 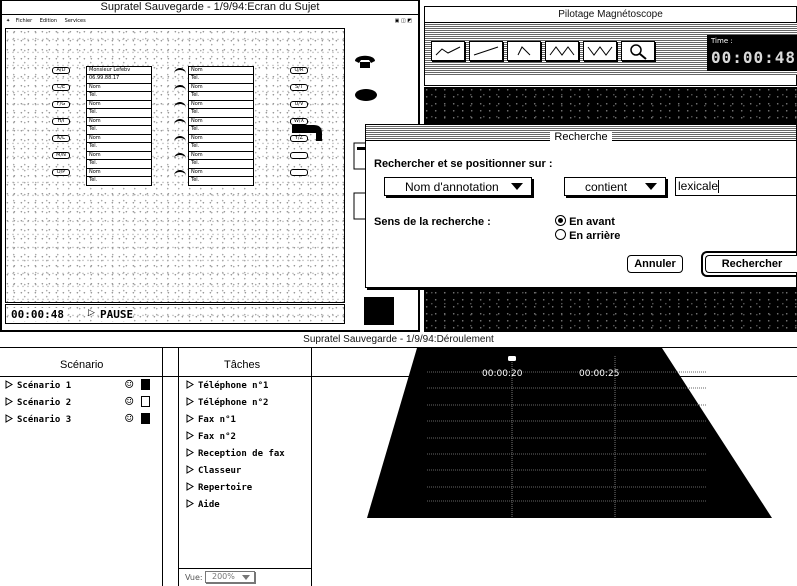 I want to click on field-select-value: Nom d'annotation, so click(x=452, y=187).